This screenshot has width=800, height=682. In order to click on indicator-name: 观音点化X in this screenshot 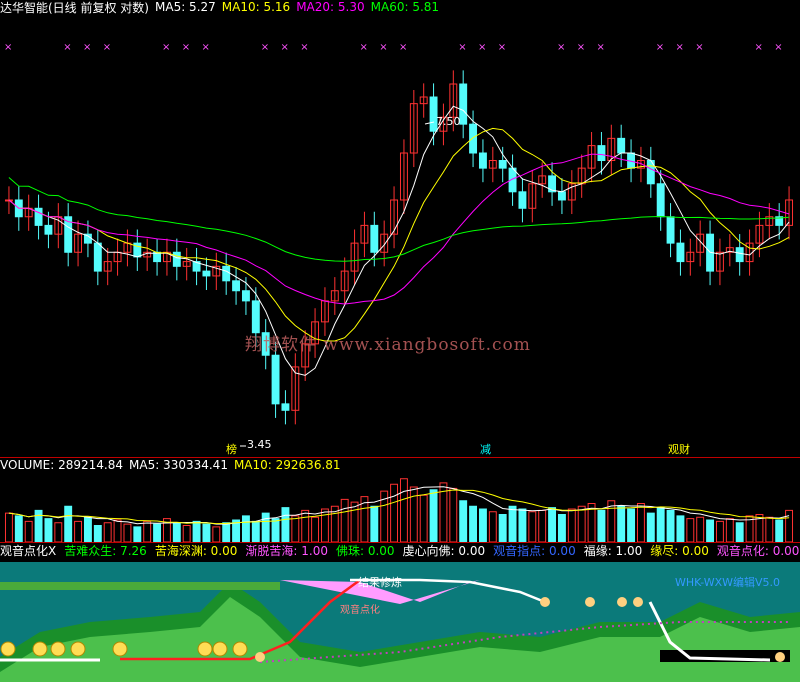, I will do `click(28, 550)`.